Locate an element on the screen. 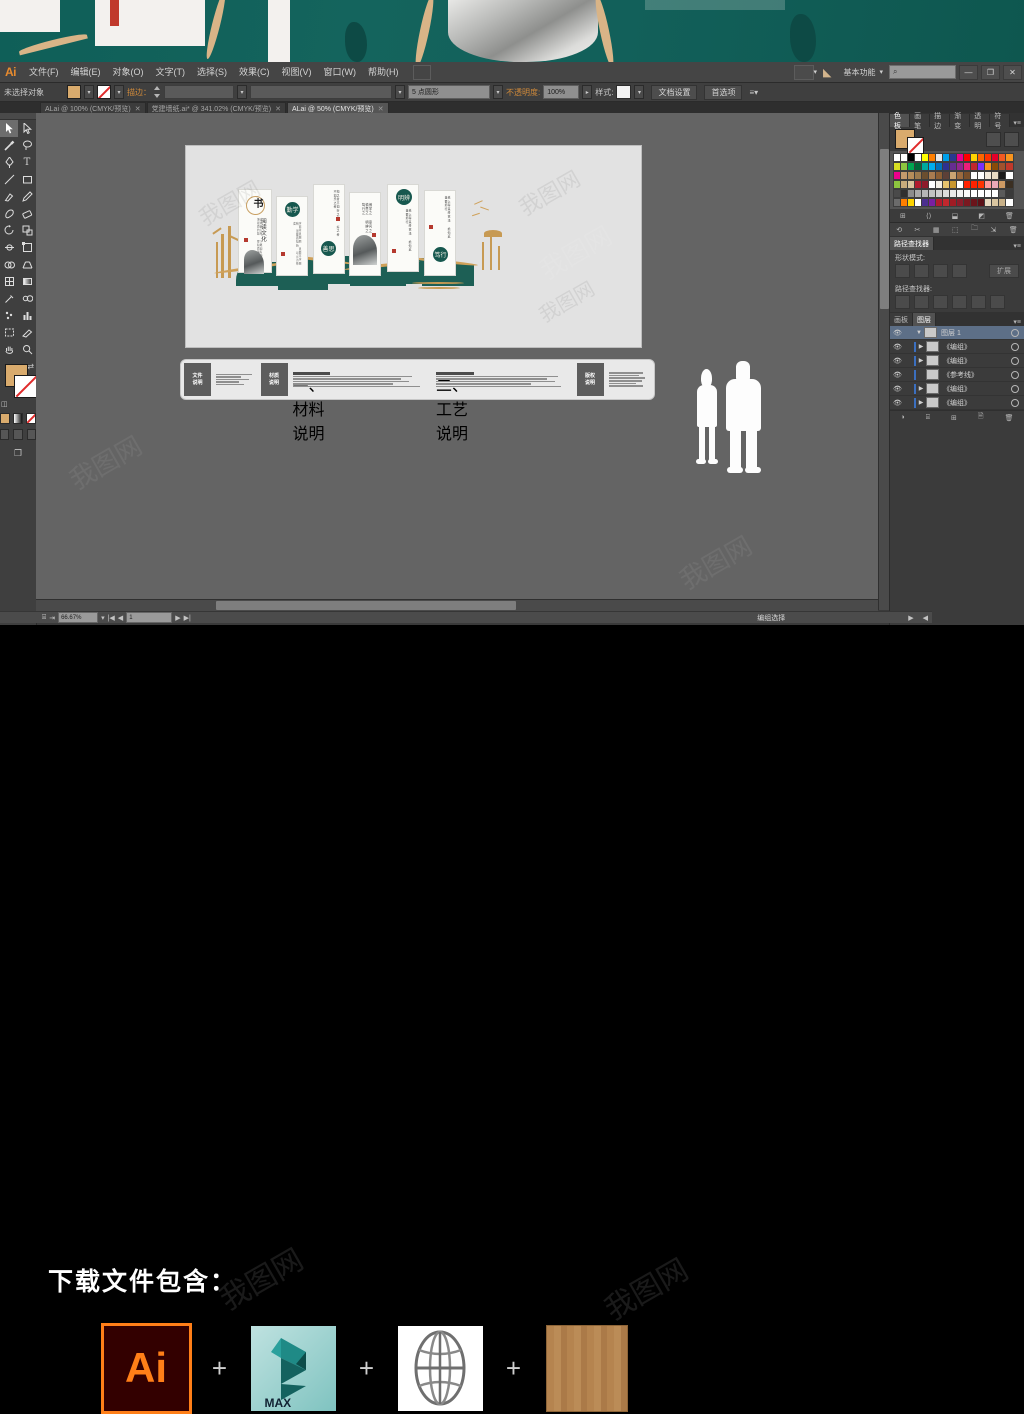  specification-strip: 文件 说明 材质 说明 一、材料说明 is located at coordinates (417, 379).